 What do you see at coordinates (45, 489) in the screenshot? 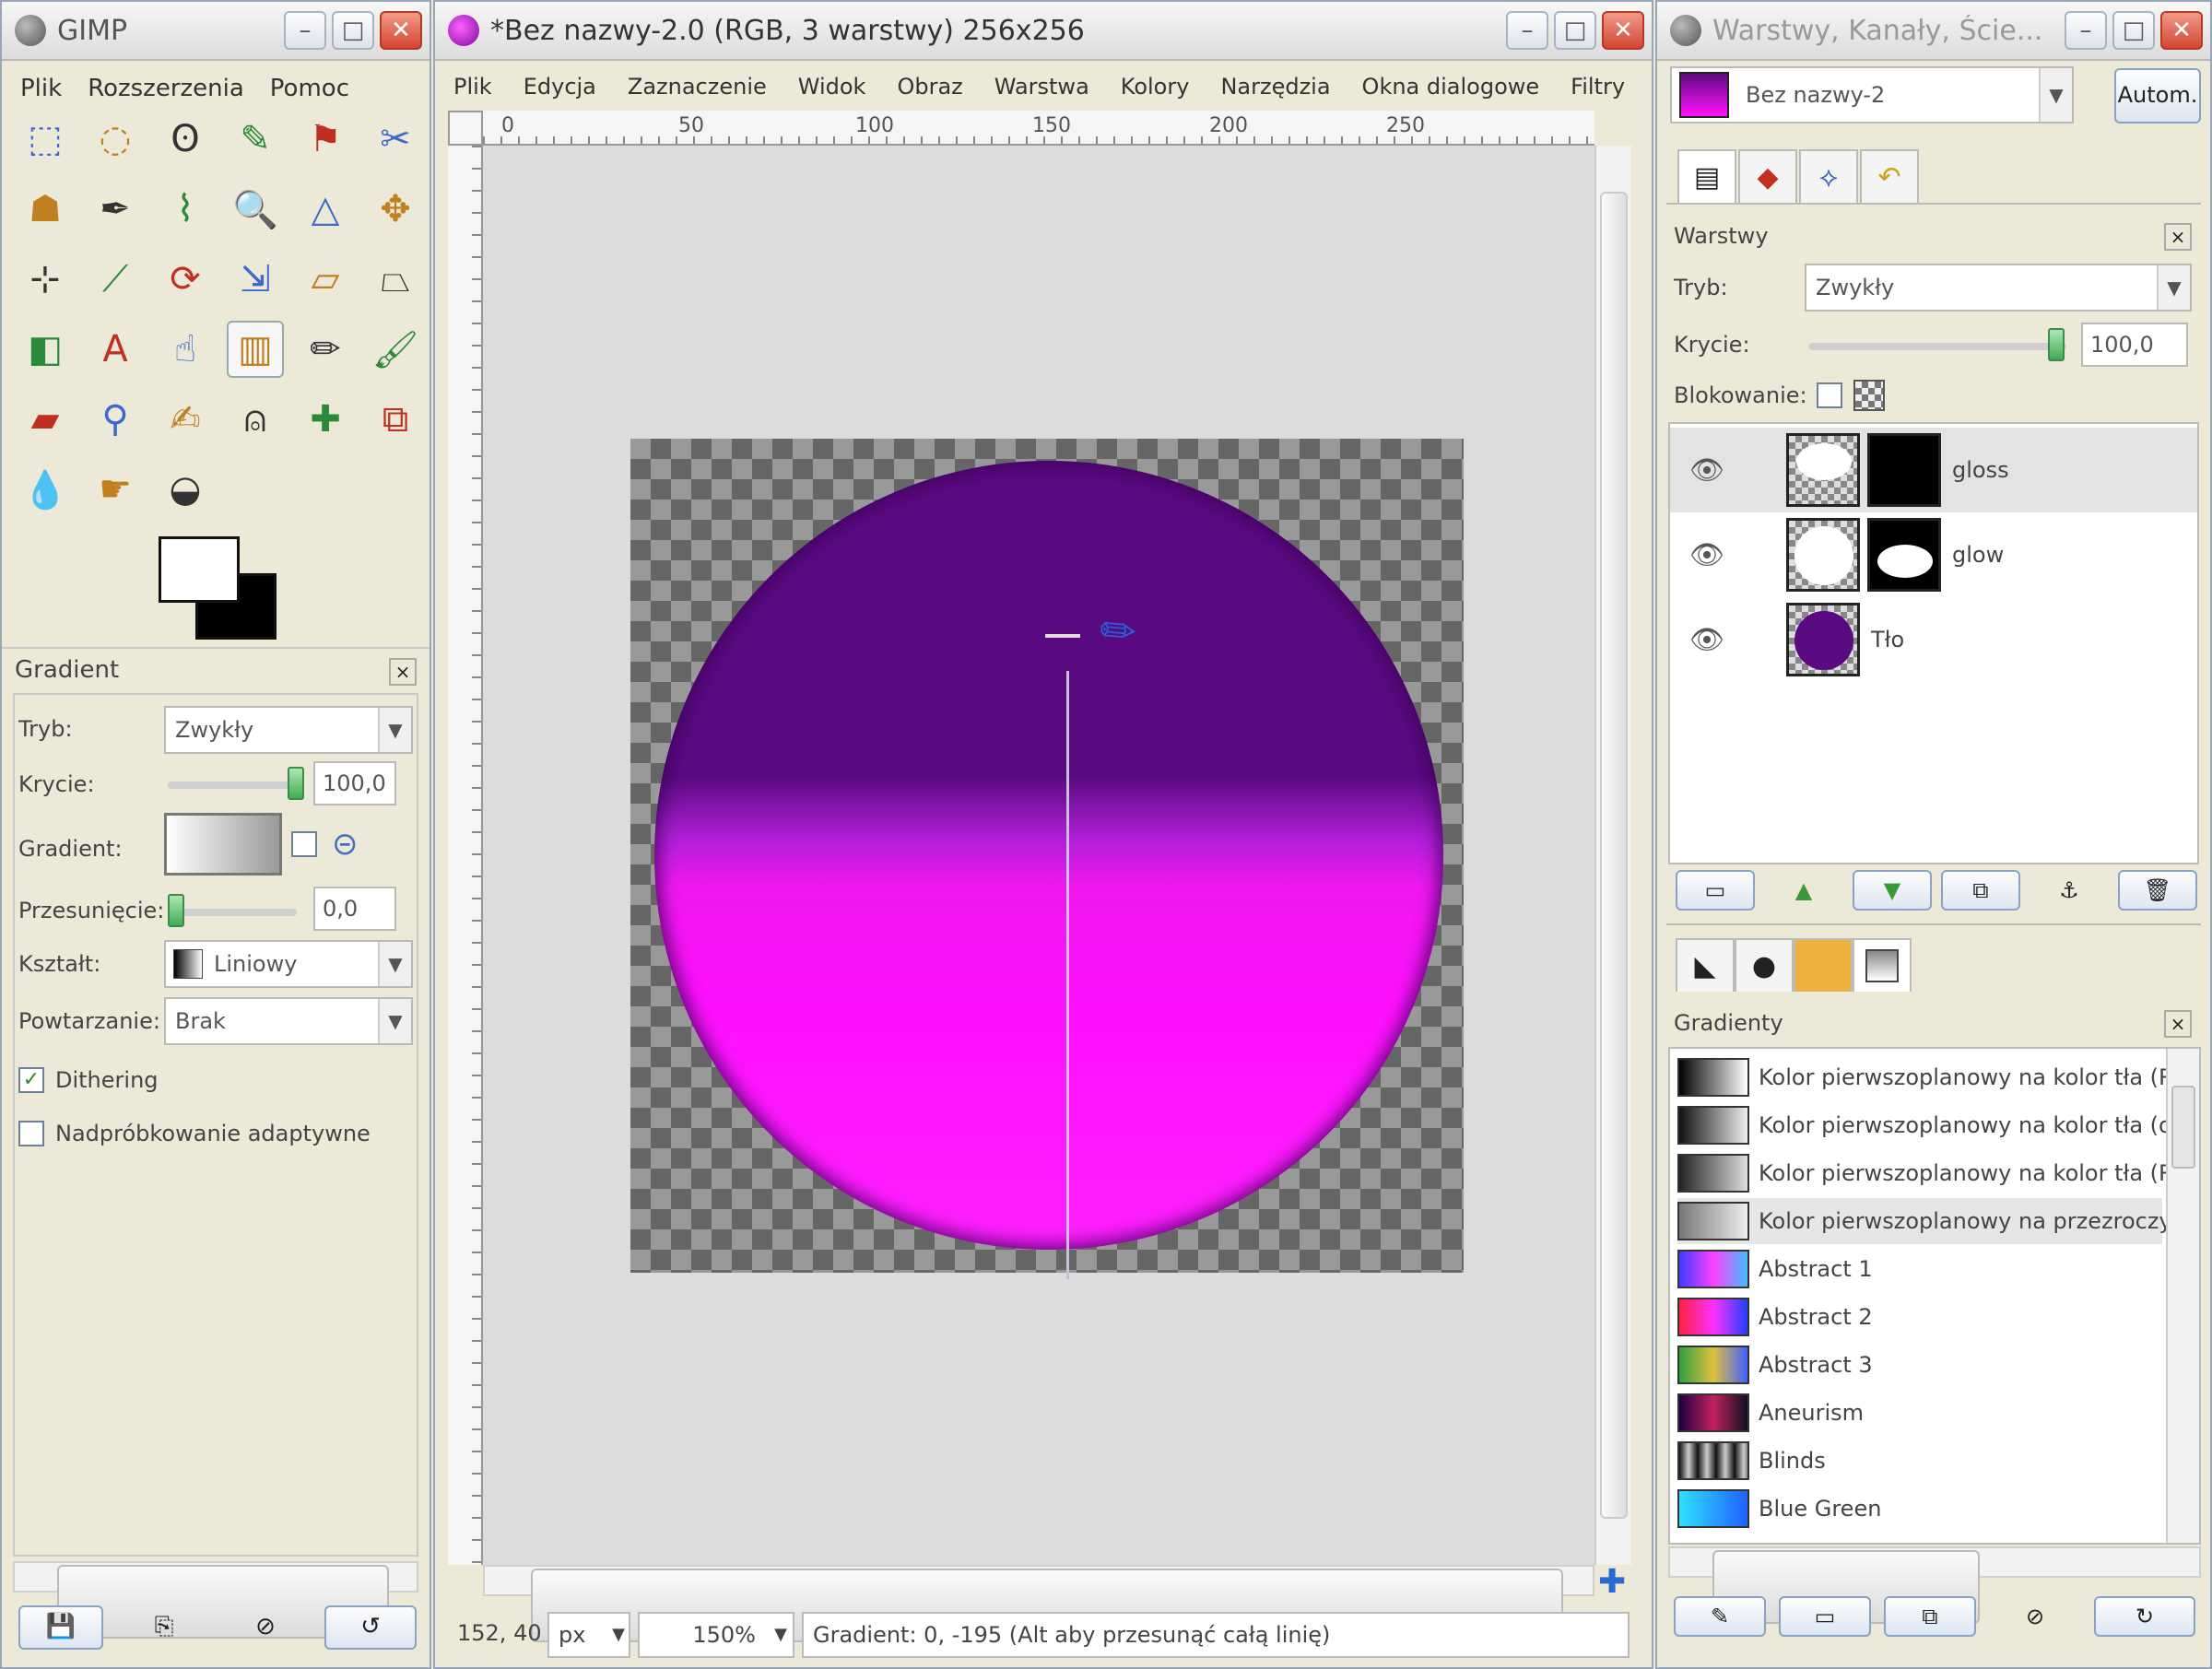
I see `blur-tool-button: 💧` at bounding box center [45, 489].